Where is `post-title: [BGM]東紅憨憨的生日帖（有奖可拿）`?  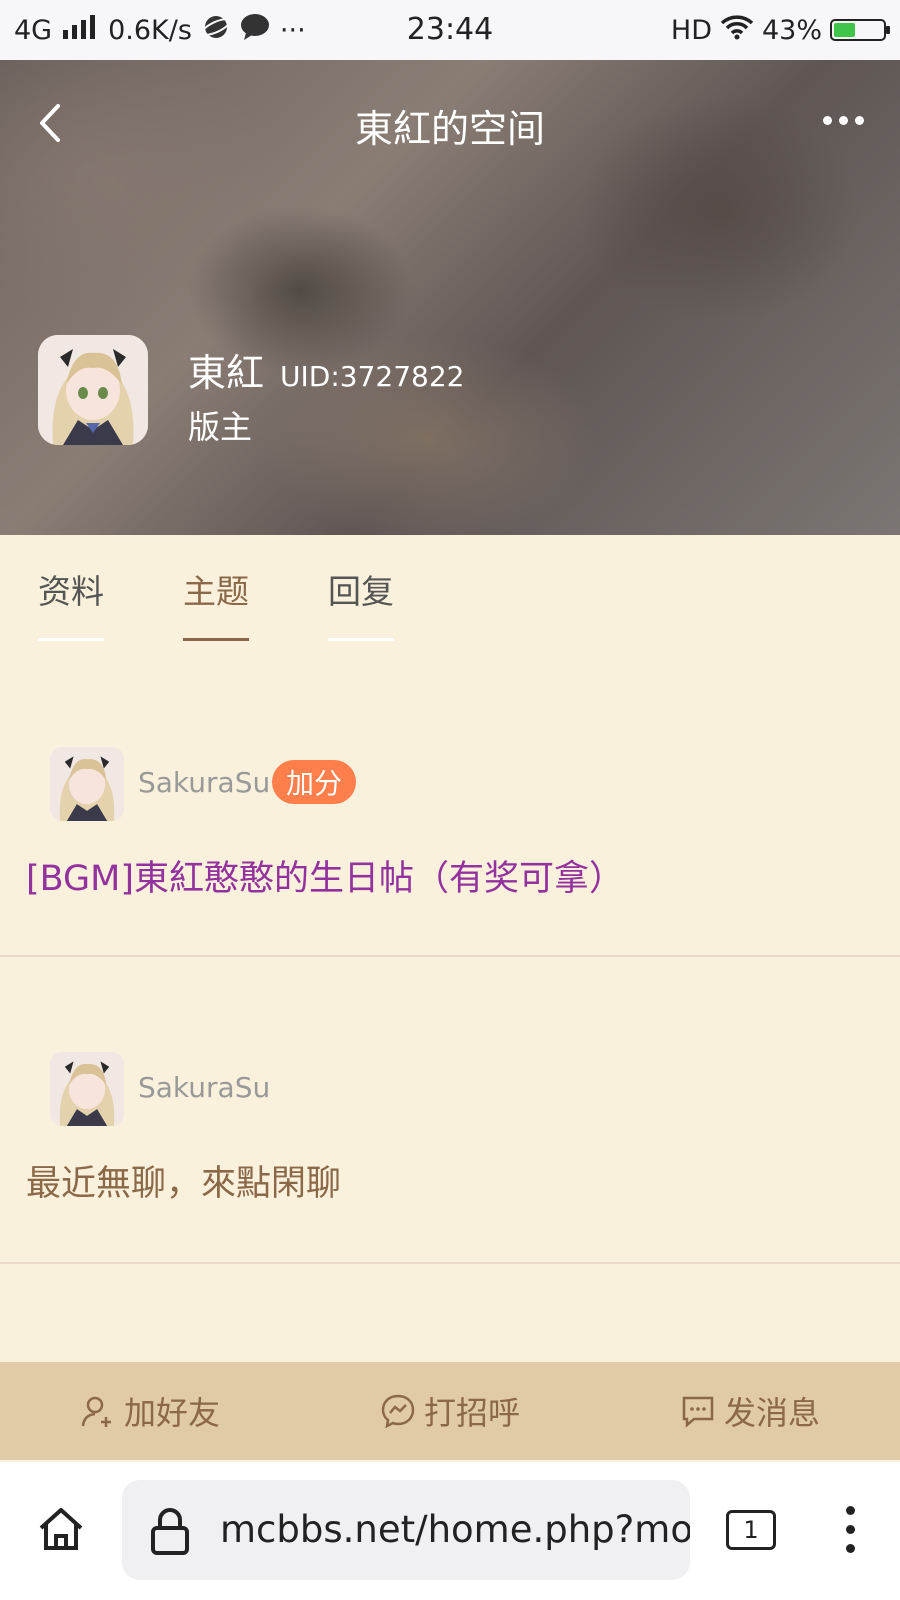 post-title: [BGM]東紅憨憨的生日帖（有奖可拿） is located at coordinates (325, 875).